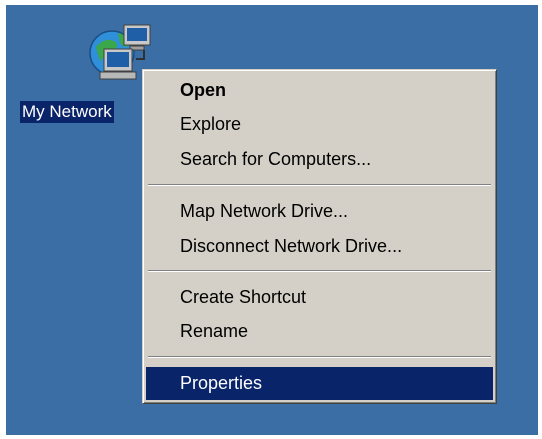 Image resolution: width=542 pixels, height=439 pixels. What do you see at coordinates (319, 124) in the screenshot?
I see `menu-item-explore: Explore` at bounding box center [319, 124].